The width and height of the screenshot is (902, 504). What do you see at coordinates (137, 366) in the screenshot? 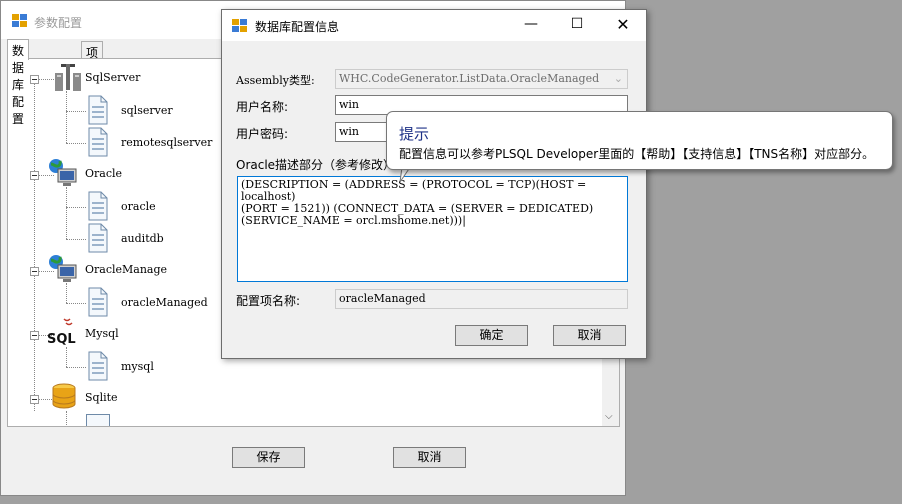
I see `tree-leaf-label: mysql` at bounding box center [137, 366].